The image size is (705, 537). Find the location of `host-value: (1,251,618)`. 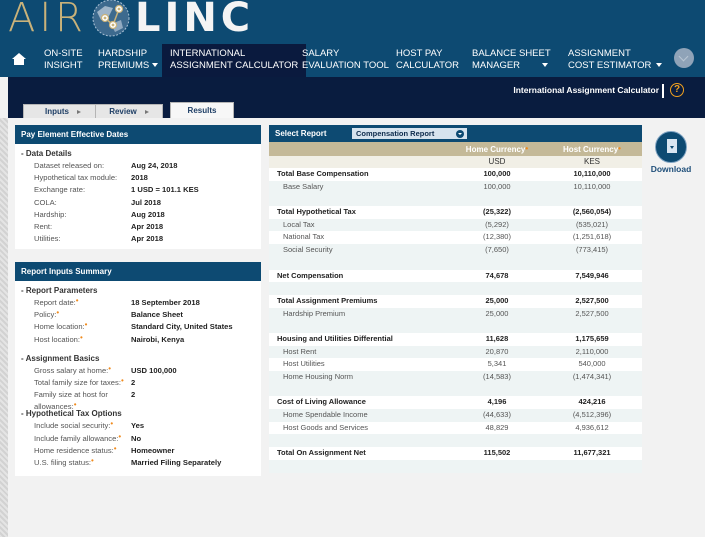

host-value: (1,251,618) is located at coordinates (592, 237).